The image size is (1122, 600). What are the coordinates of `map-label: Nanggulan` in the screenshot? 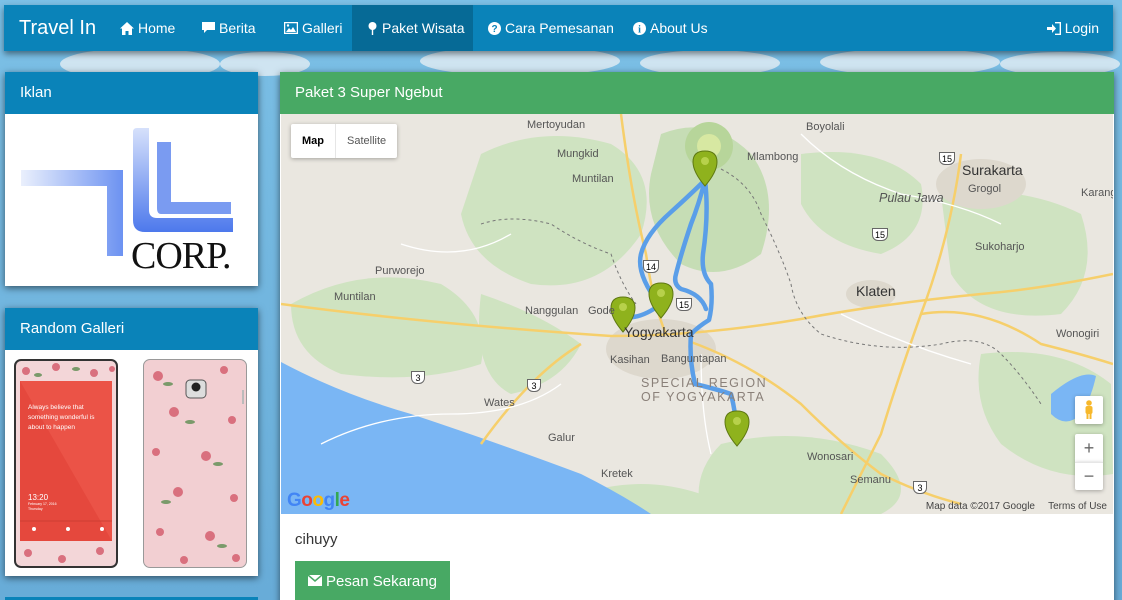 It's located at (552, 311).